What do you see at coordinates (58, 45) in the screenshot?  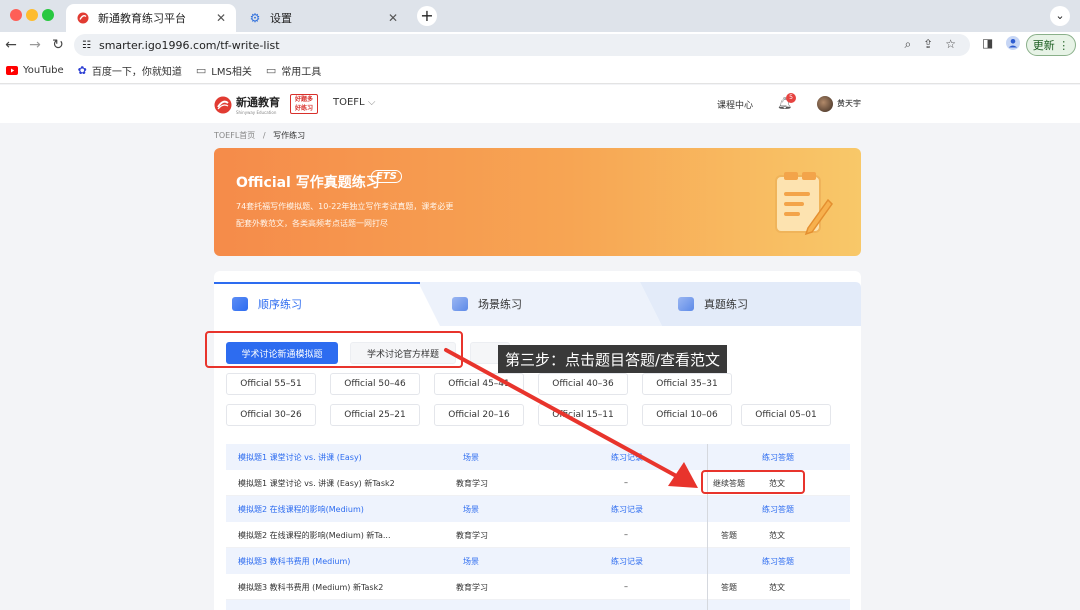 I see `reload-icon: ↻` at bounding box center [58, 45].